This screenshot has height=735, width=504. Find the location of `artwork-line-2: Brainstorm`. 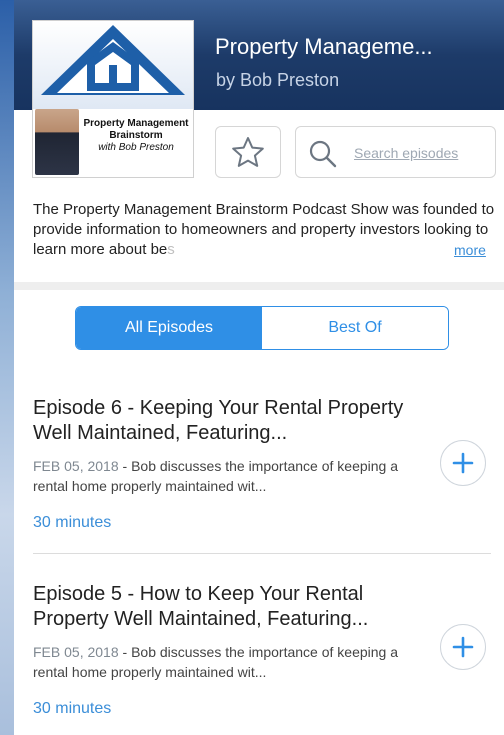

artwork-line-2: Brainstorm is located at coordinates (136, 135).